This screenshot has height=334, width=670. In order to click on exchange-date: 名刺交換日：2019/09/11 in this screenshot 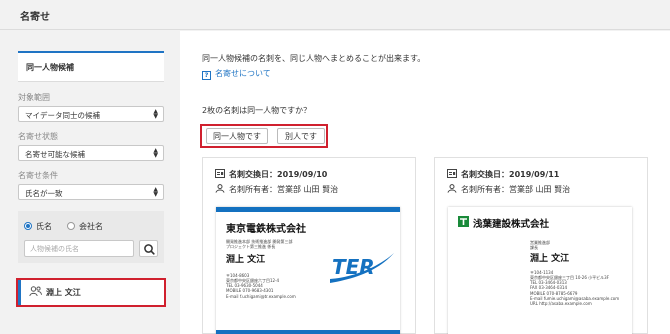, I will do `click(503, 174)`.